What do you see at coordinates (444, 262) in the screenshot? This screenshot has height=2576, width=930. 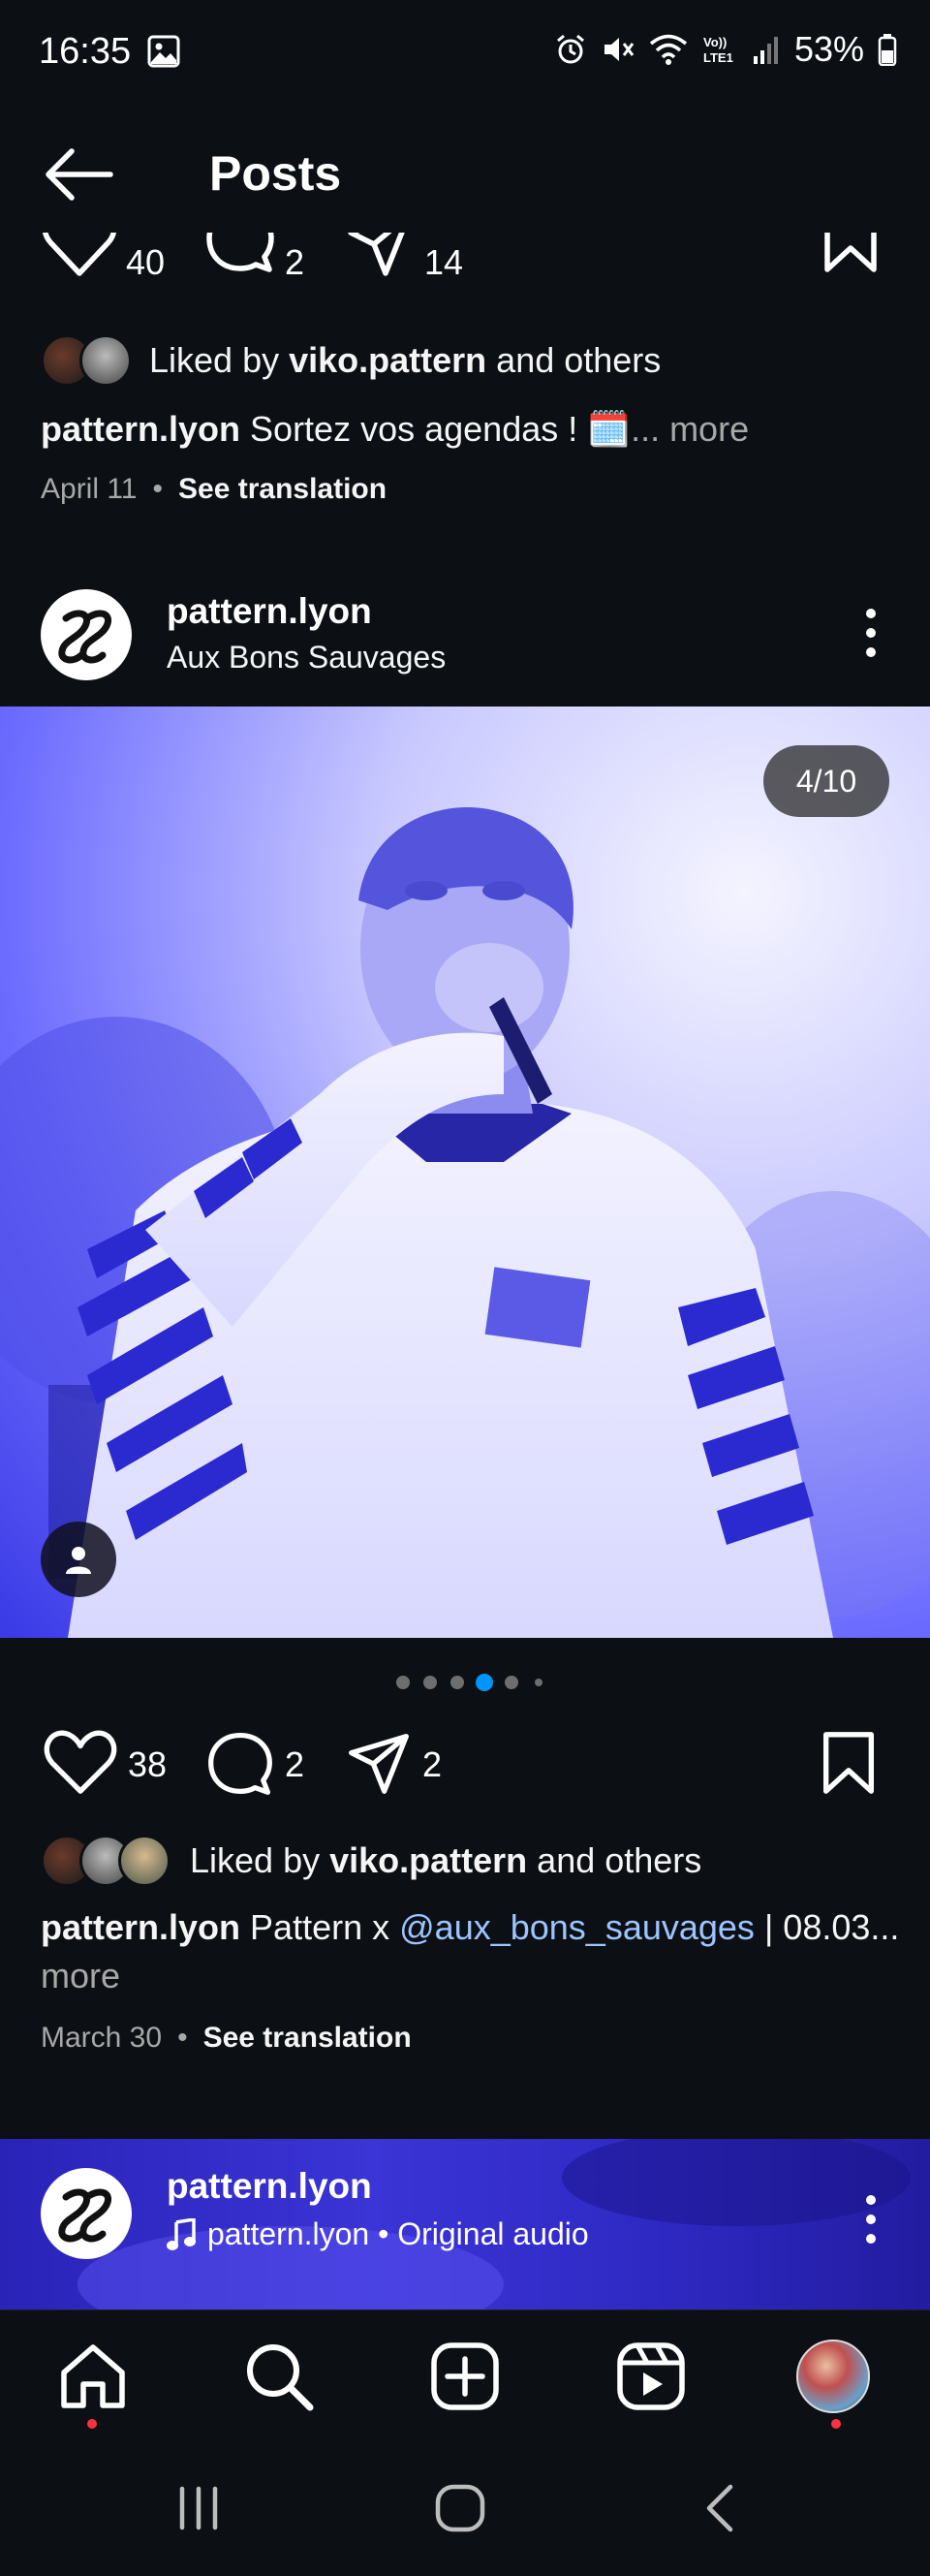 I see `prev-share-count: 14` at bounding box center [444, 262].